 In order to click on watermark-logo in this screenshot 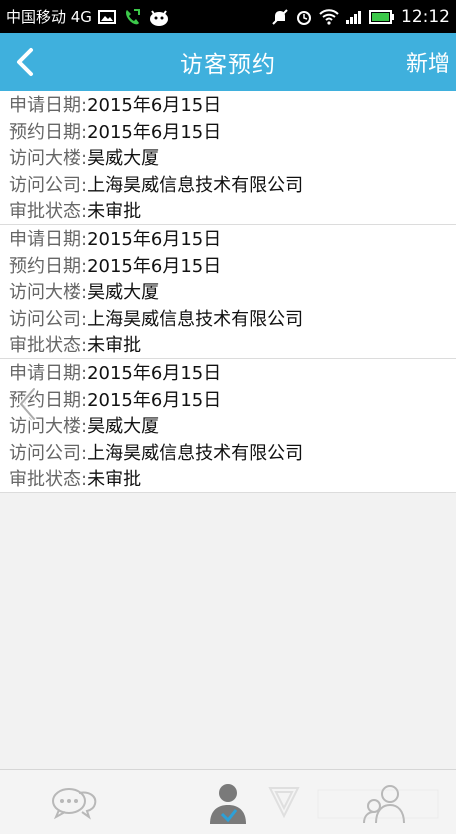, I will do `click(357, 805)`.